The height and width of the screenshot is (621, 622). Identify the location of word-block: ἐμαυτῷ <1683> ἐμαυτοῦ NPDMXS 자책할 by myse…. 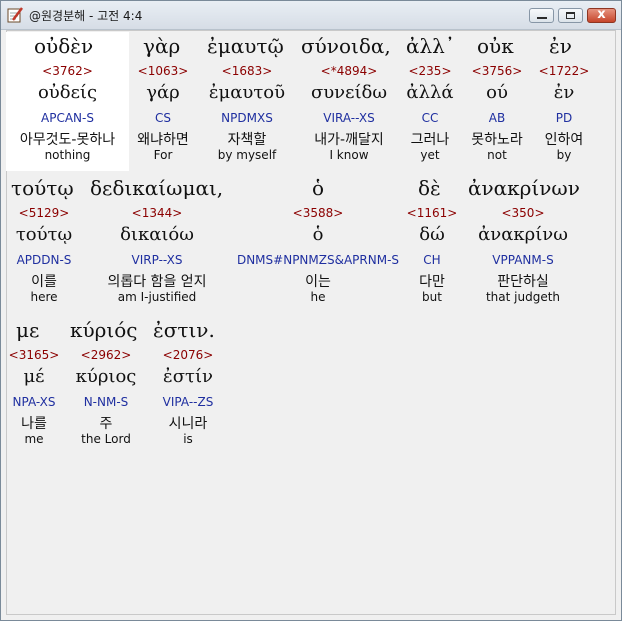
(247, 98).